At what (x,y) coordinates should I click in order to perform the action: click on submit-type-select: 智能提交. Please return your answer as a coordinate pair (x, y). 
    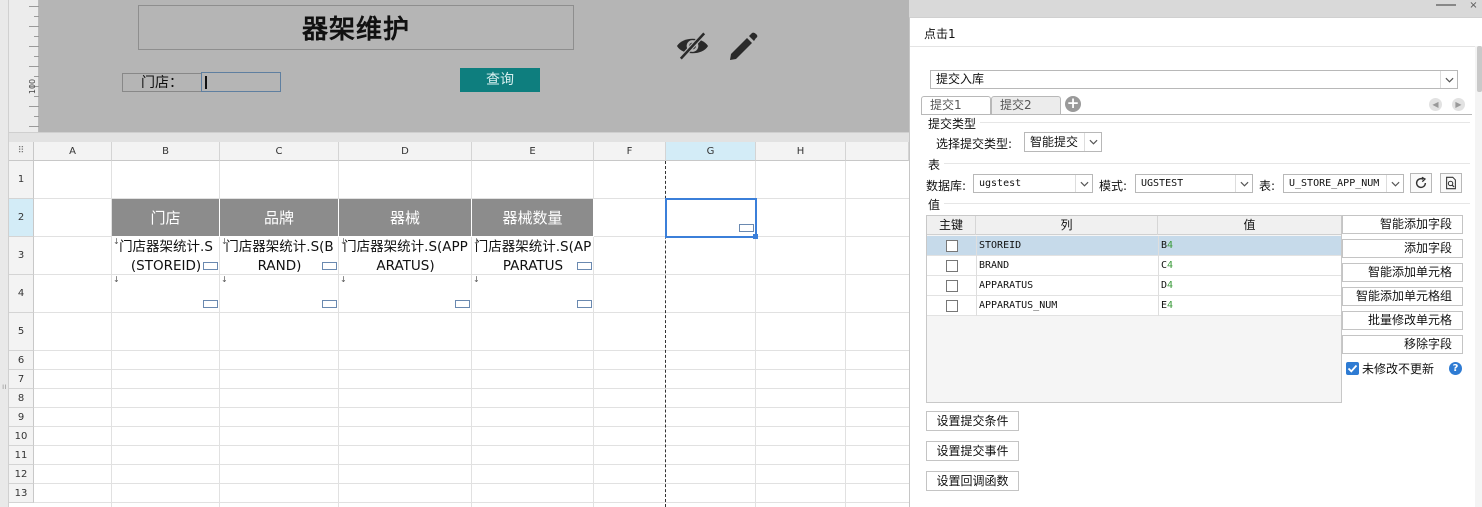
    Looking at the image, I should click on (1063, 142).